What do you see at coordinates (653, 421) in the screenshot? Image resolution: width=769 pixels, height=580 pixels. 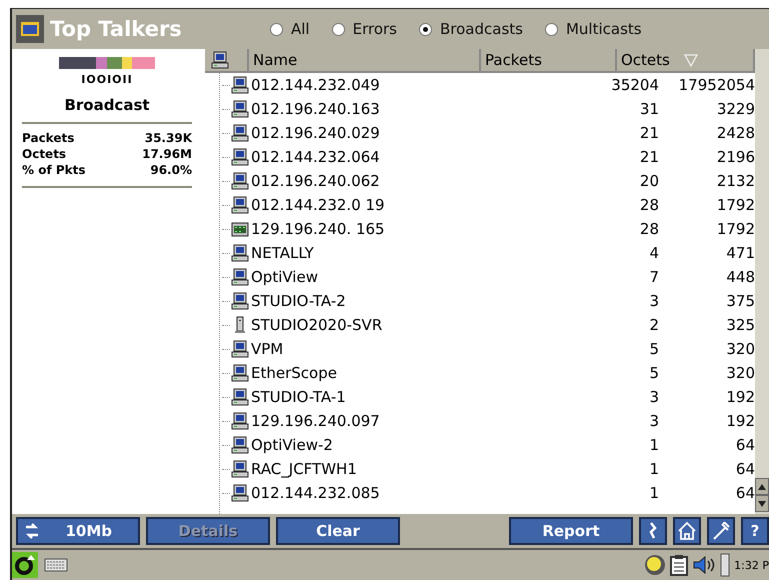 I see `packets-cell-text: 3` at bounding box center [653, 421].